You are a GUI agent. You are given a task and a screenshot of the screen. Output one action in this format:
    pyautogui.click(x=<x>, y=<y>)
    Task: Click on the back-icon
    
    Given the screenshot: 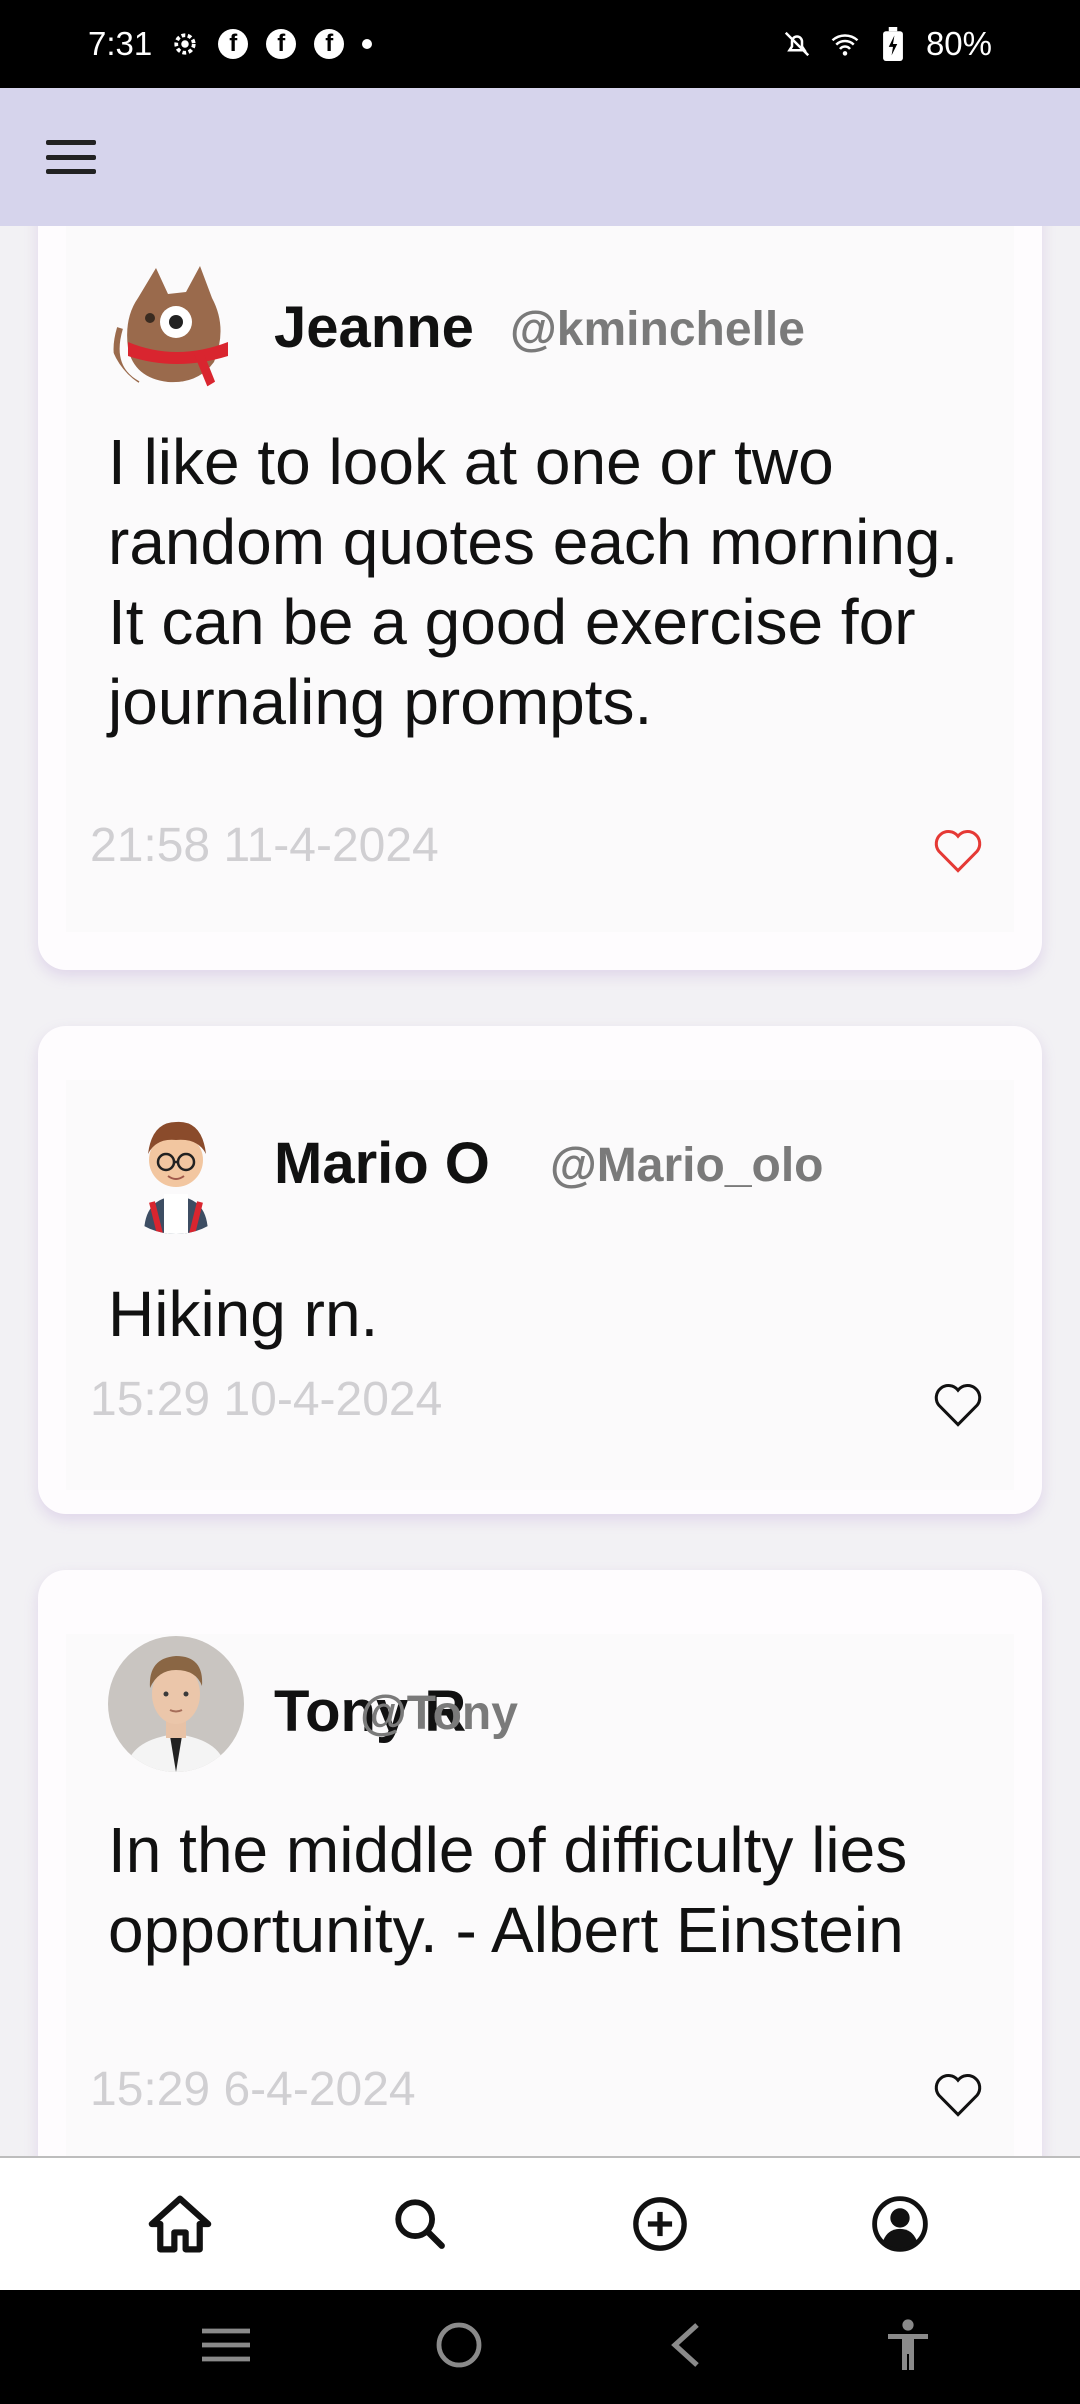 What is the action you would take?
    pyautogui.click(x=685, y=2347)
    